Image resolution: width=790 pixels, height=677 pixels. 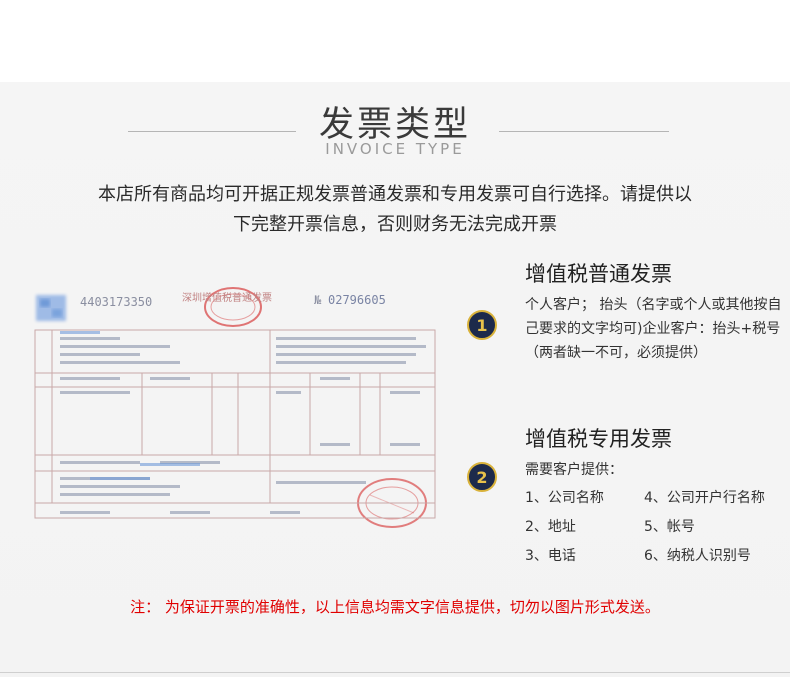 I want to click on required-item: 3、电话, so click(x=550, y=556).